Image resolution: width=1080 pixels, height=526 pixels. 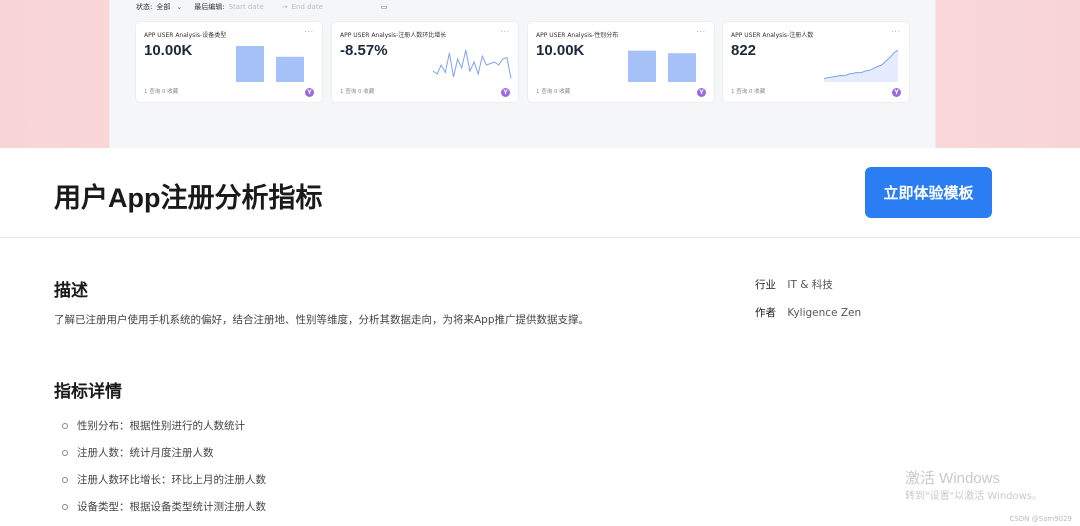 What do you see at coordinates (765, 285) in the screenshot?
I see `industry-label: 行业` at bounding box center [765, 285].